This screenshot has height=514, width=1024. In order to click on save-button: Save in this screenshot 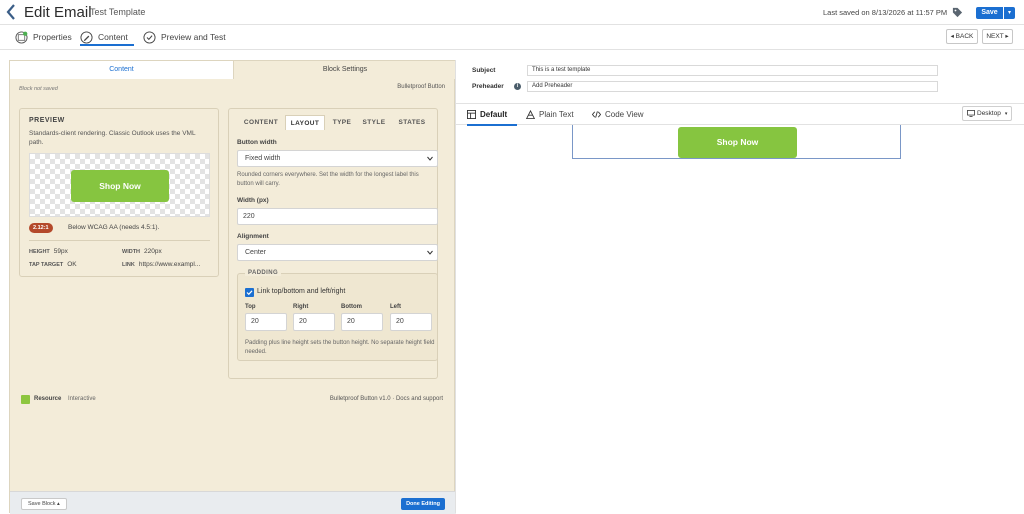, I will do `click(989, 13)`.